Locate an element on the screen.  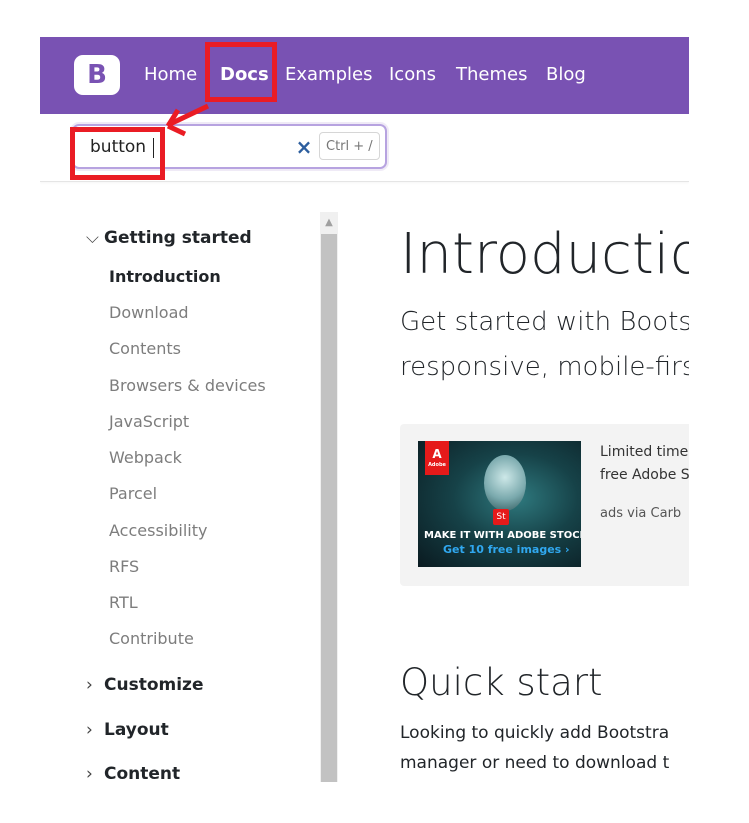
sidebar-item-accessibility: Accessibility is located at coordinates (158, 531).